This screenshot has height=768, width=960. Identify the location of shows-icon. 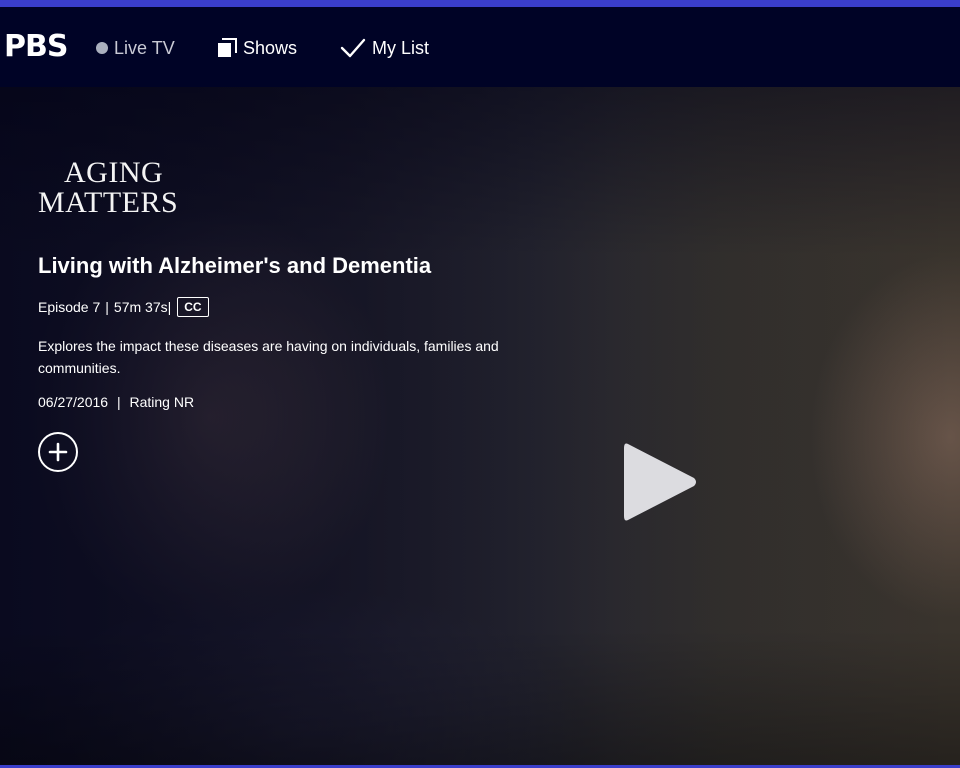
(227, 47).